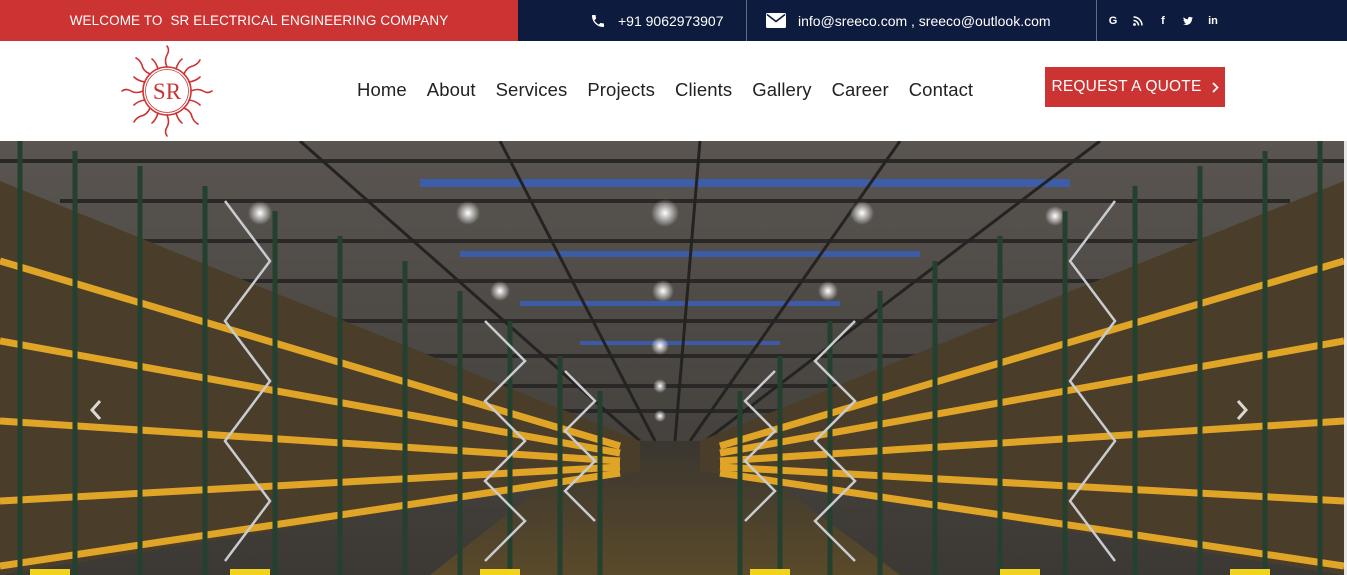 The width and height of the screenshot is (1347, 575). Describe the element at coordinates (1213, 21) in the screenshot. I see `linkedin-icon: in` at that location.